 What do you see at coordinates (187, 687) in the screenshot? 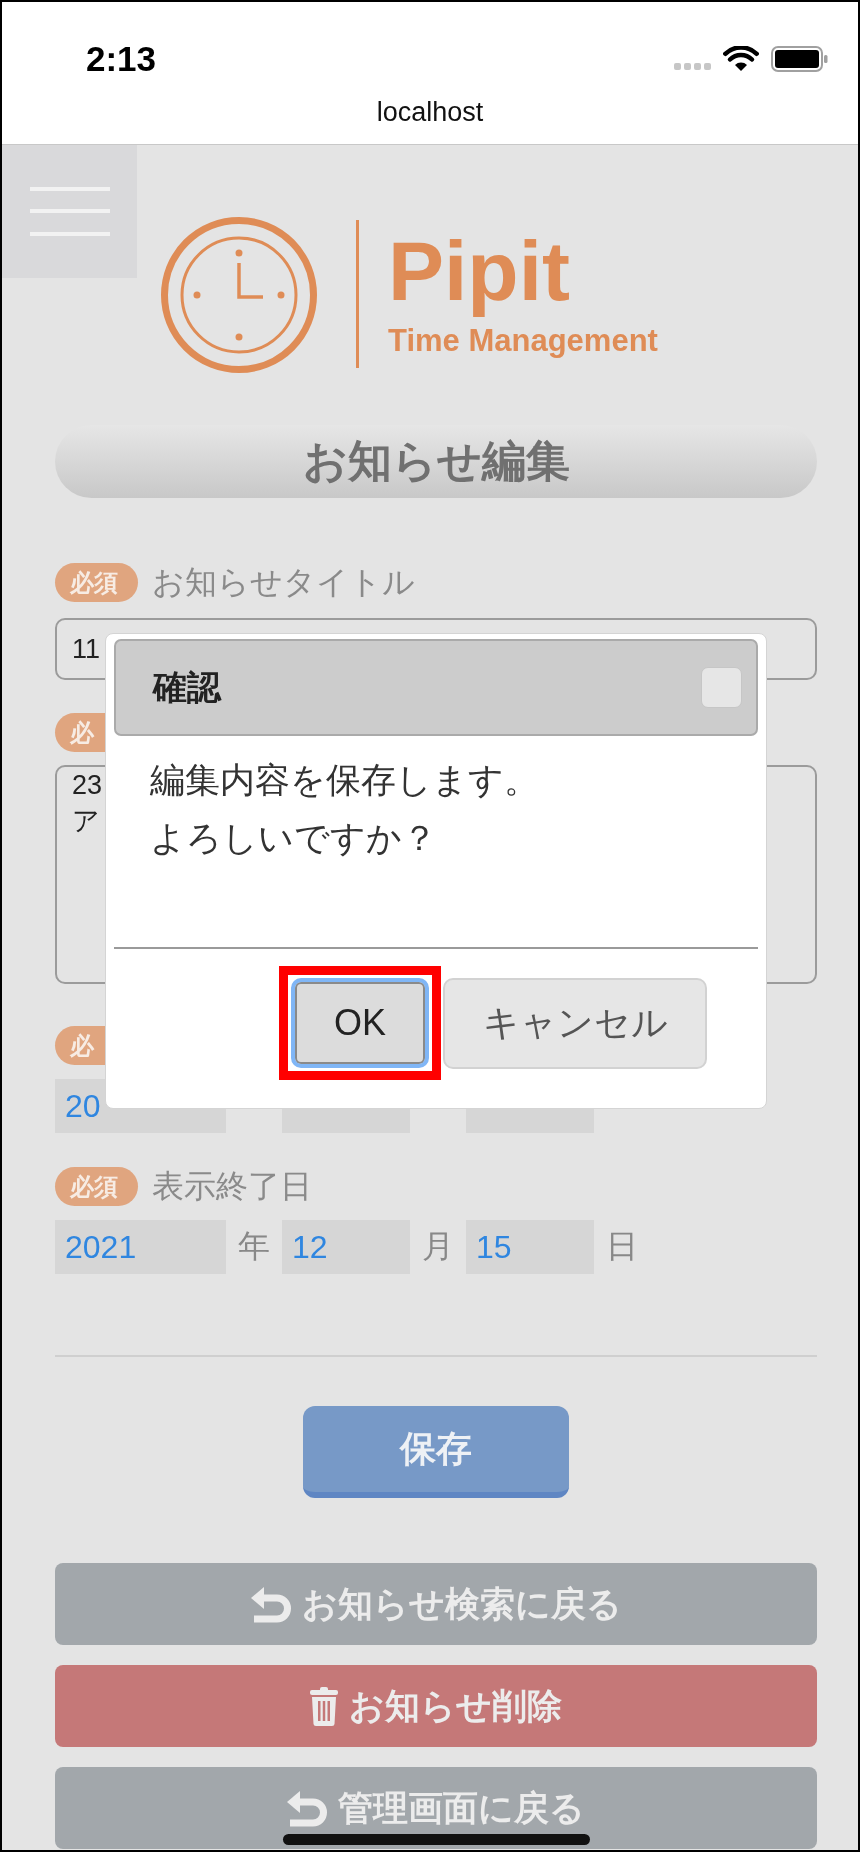
I see `dialog-title: 確認` at bounding box center [187, 687].